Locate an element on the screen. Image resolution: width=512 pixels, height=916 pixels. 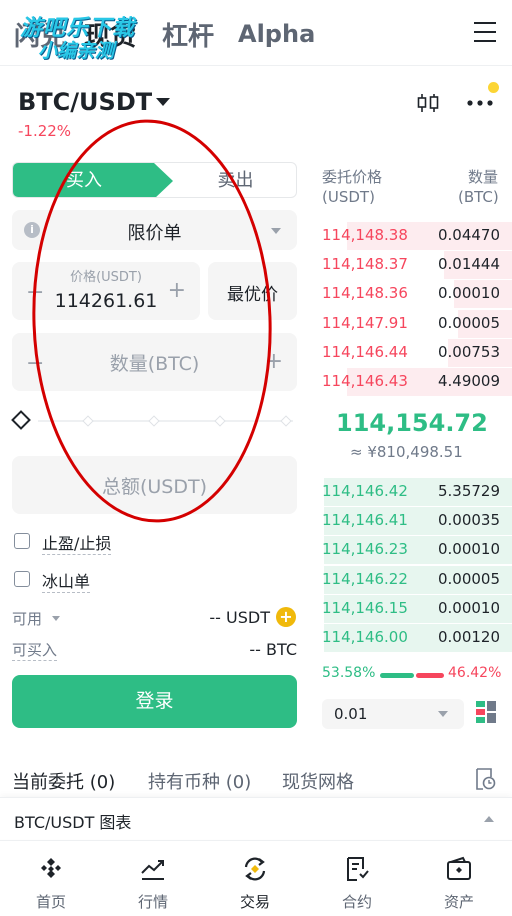
login-button: 登录 is located at coordinates (154, 701).